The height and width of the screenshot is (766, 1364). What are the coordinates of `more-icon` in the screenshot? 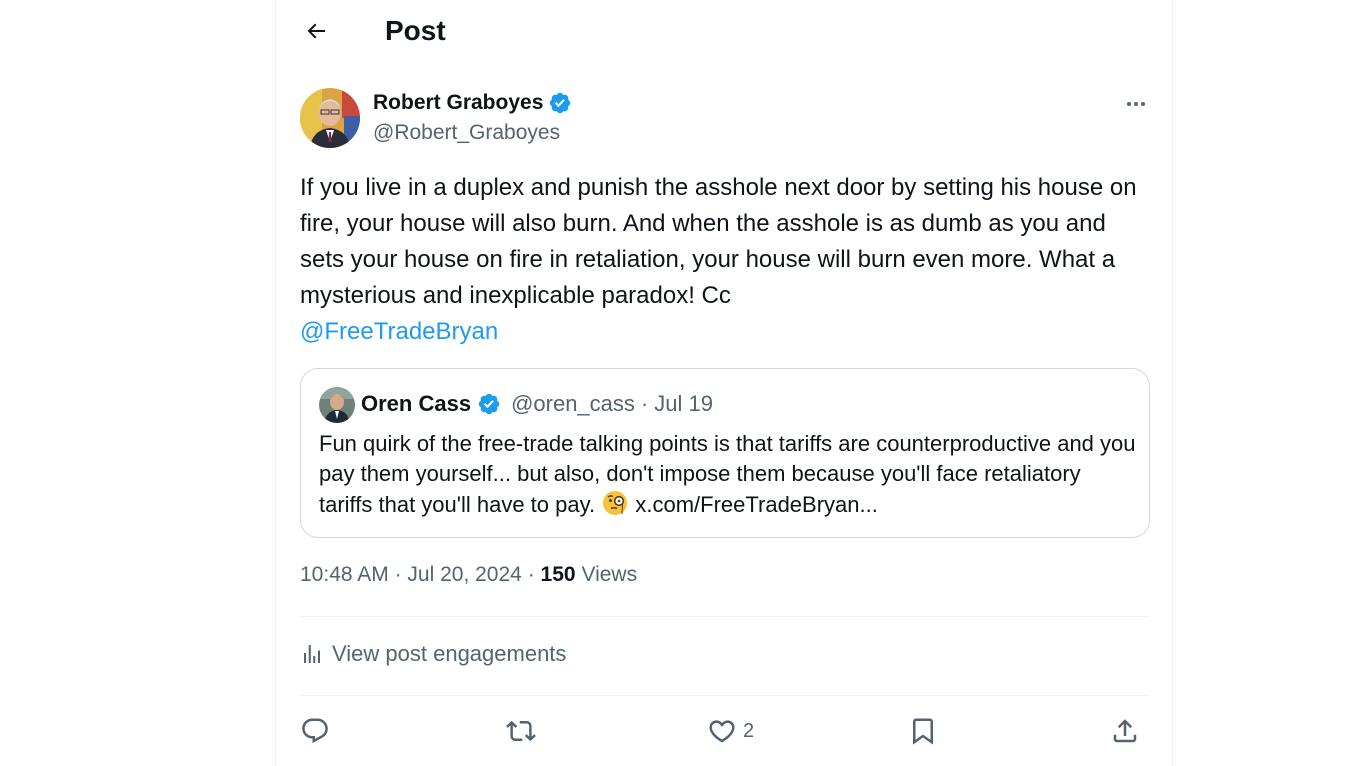 It's located at (1136, 104).